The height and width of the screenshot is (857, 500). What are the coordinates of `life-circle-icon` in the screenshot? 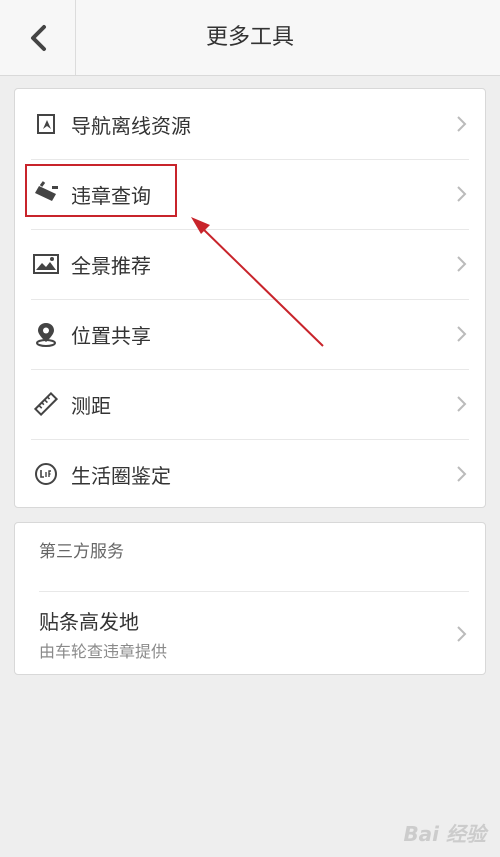 It's located at (46, 474).